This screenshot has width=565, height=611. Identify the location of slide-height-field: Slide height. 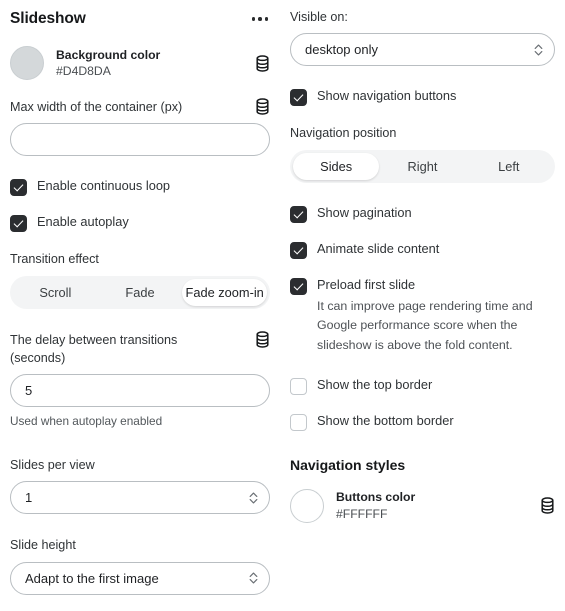
(140, 565).